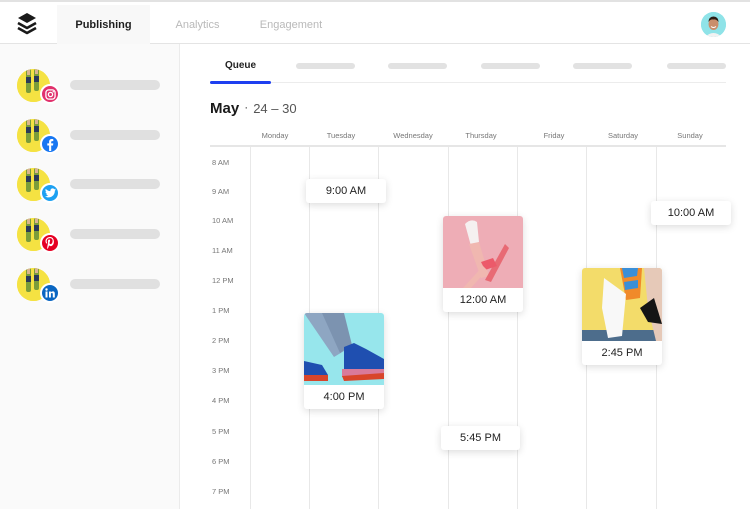 The height and width of the screenshot is (509, 750). I want to click on account-facebook, so click(97, 139).